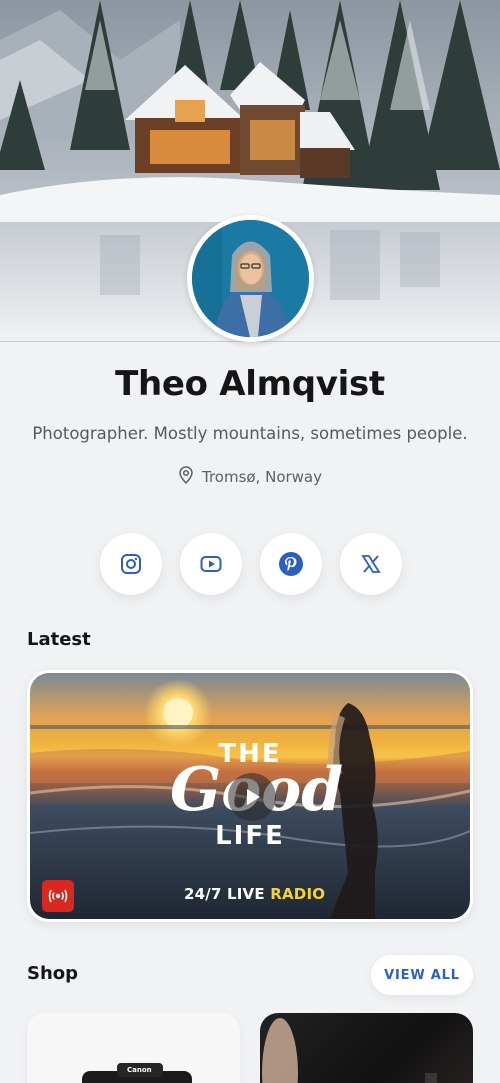 Image resolution: width=500 pixels, height=1083 pixels. Describe the element at coordinates (298, 894) in the screenshot. I see `radio-caption-suffix: RADIO` at that location.